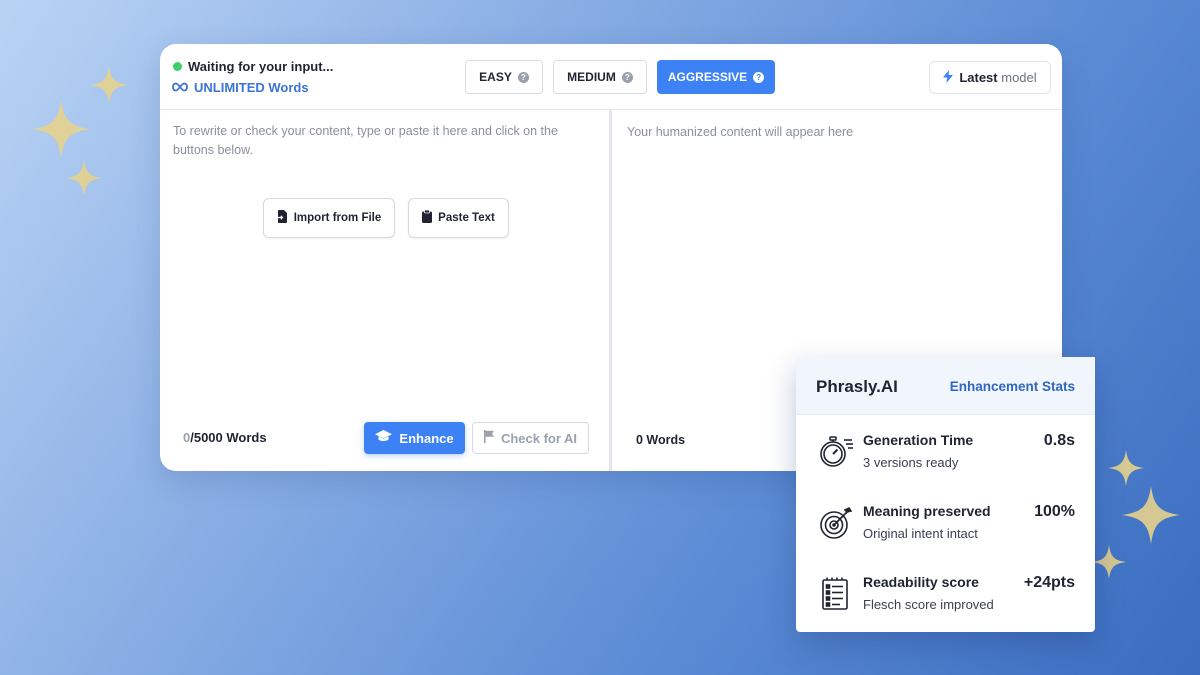 The image size is (1200, 675). Describe the element at coordinates (1054, 511) in the screenshot. I see `stat-value: 100%` at that location.